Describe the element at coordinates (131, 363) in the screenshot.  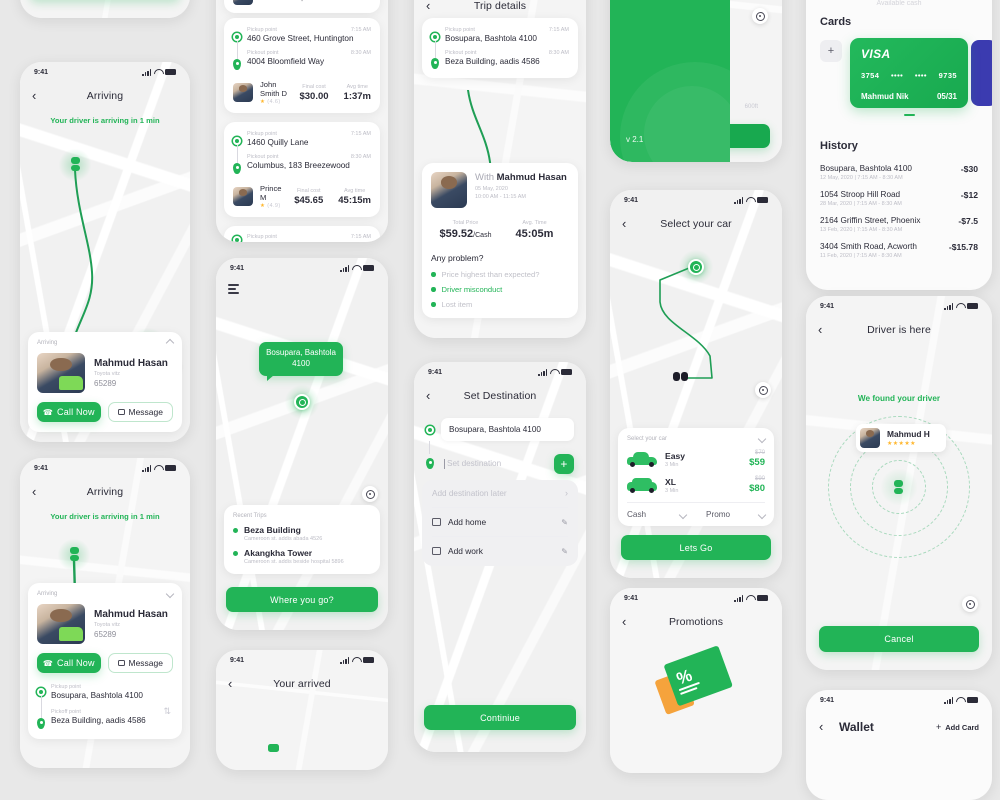
I see `driver-name: Mahmud Hasan` at that location.